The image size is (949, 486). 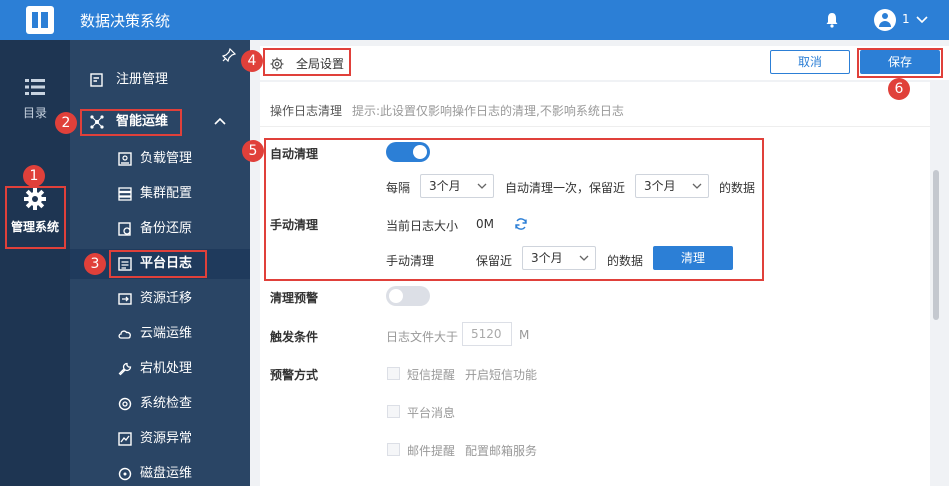 I want to click on sidebar-item-label: 磁盘运维, so click(x=166, y=473).